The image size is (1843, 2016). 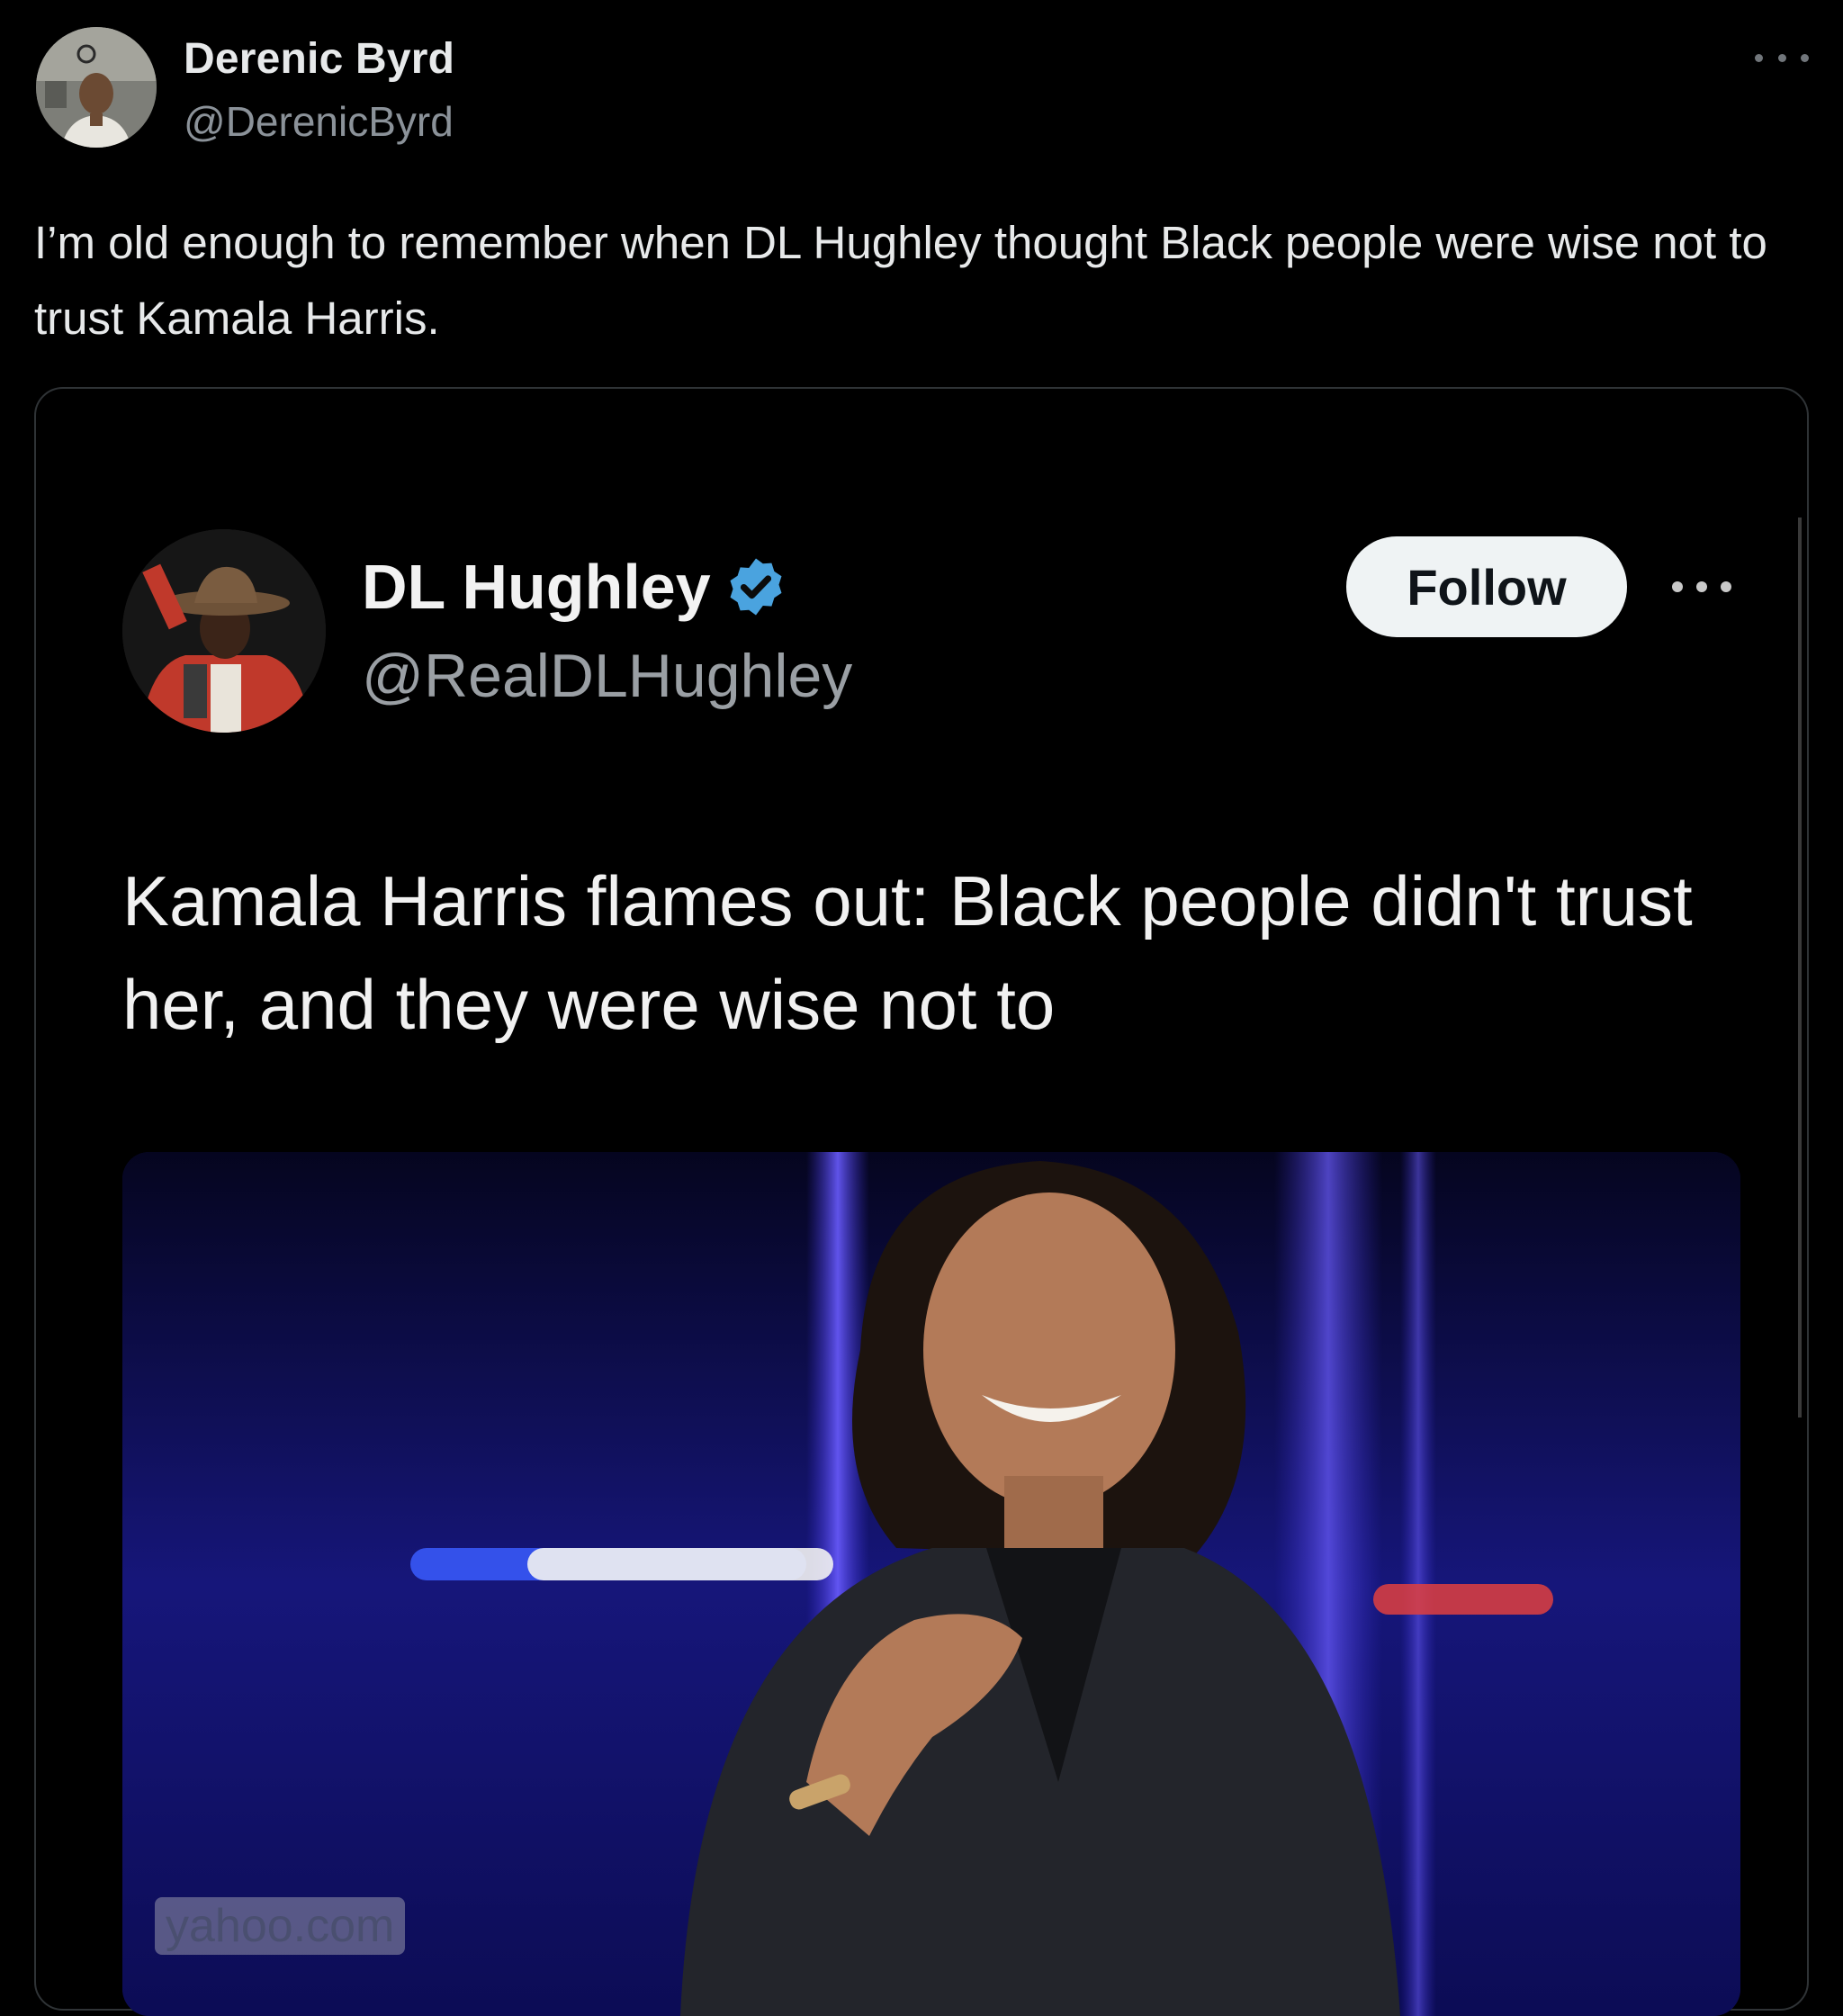 What do you see at coordinates (319, 121) in the screenshot?
I see `author-handle: @DerenicByrd` at bounding box center [319, 121].